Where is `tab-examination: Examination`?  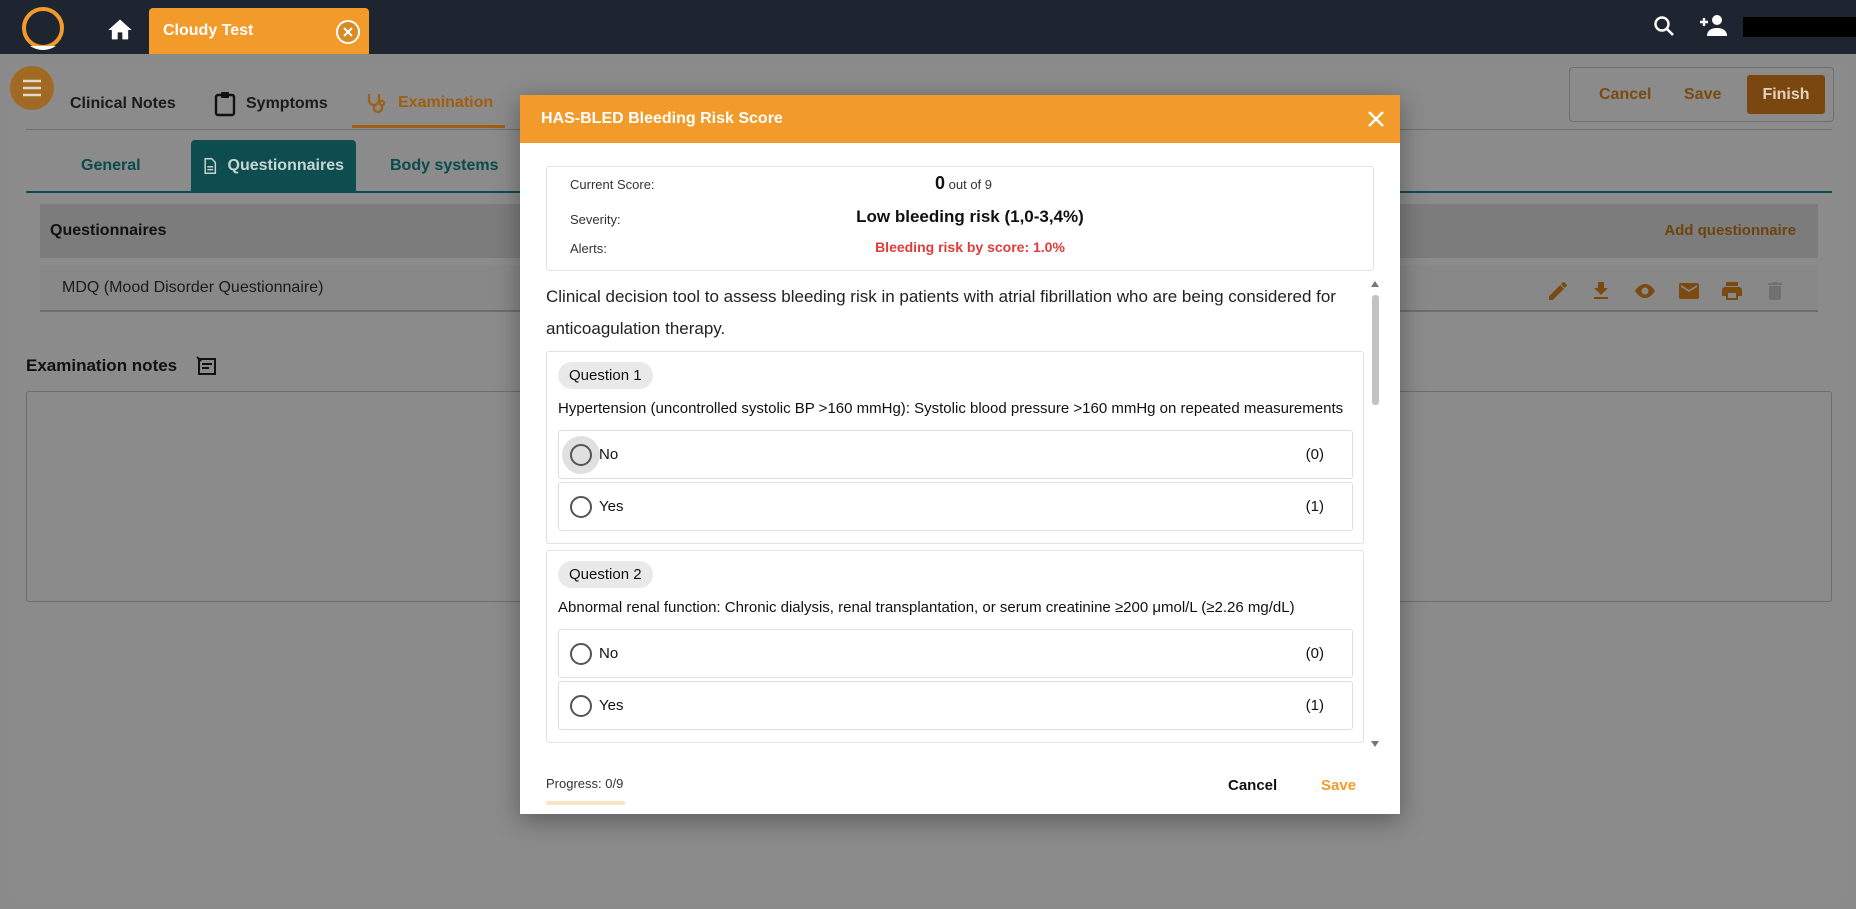 tab-examination: Examination is located at coordinates (429, 104).